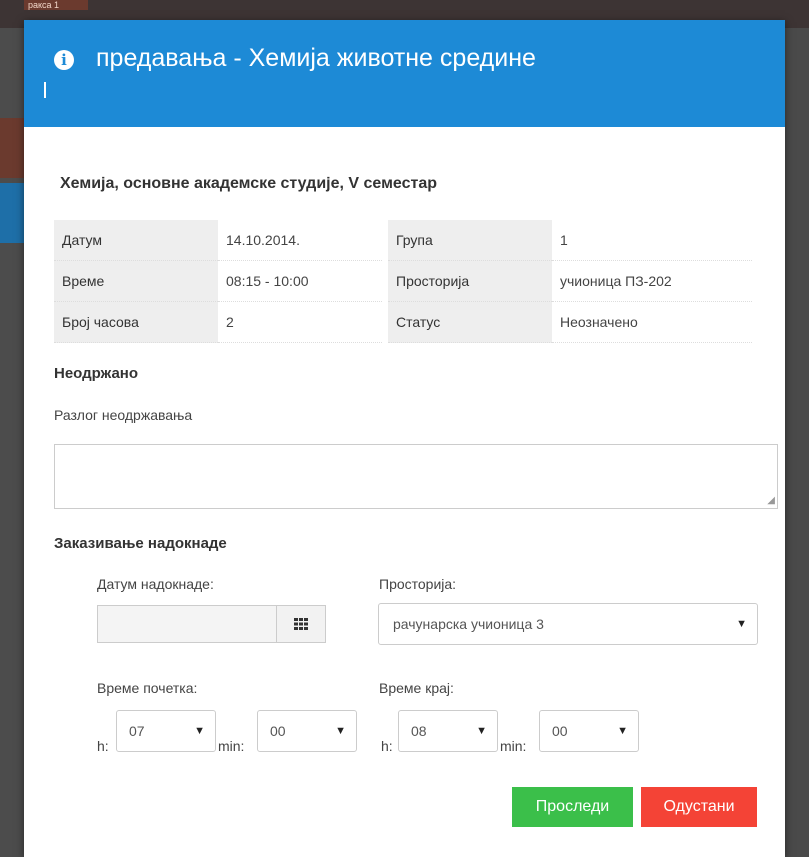  What do you see at coordinates (123, 415) in the screenshot?
I see `reason-label: Разлог неодржавања` at bounding box center [123, 415].